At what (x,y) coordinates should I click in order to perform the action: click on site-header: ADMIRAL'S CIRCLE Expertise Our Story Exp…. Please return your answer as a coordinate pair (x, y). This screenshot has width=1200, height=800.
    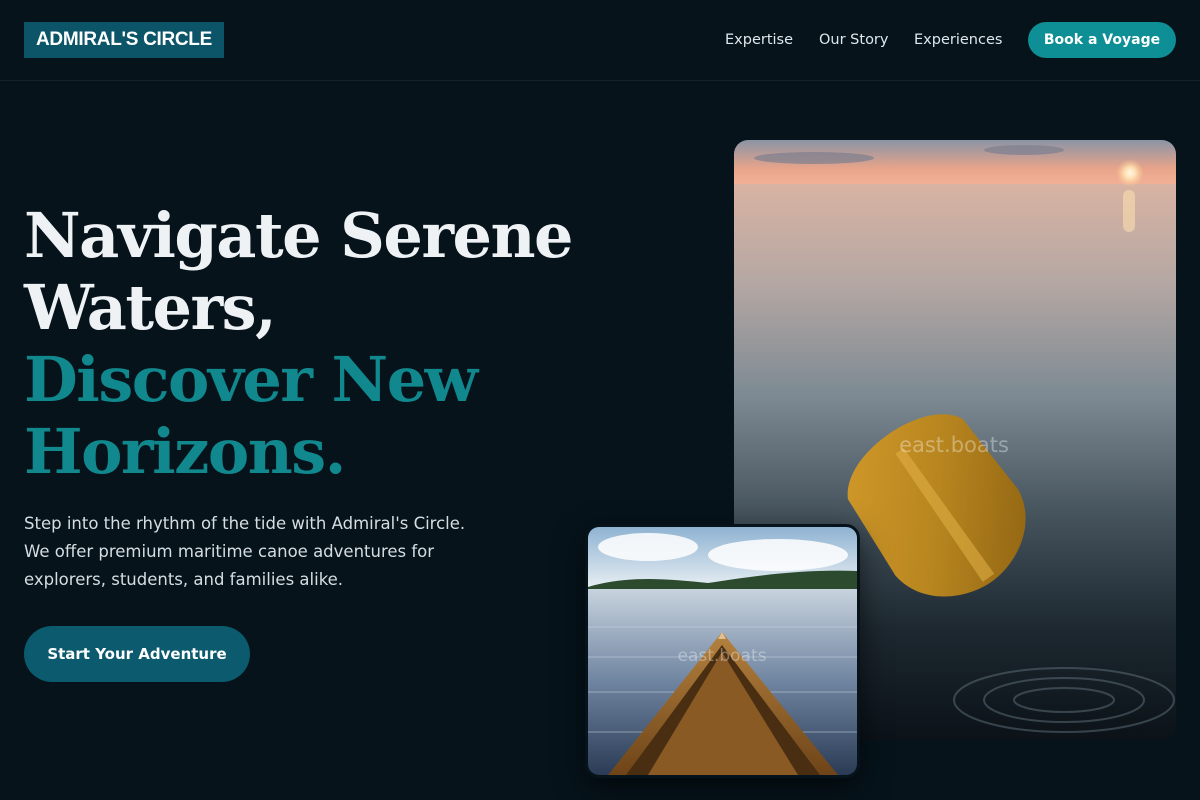
    Looking at the image, I should click on (600, 40).